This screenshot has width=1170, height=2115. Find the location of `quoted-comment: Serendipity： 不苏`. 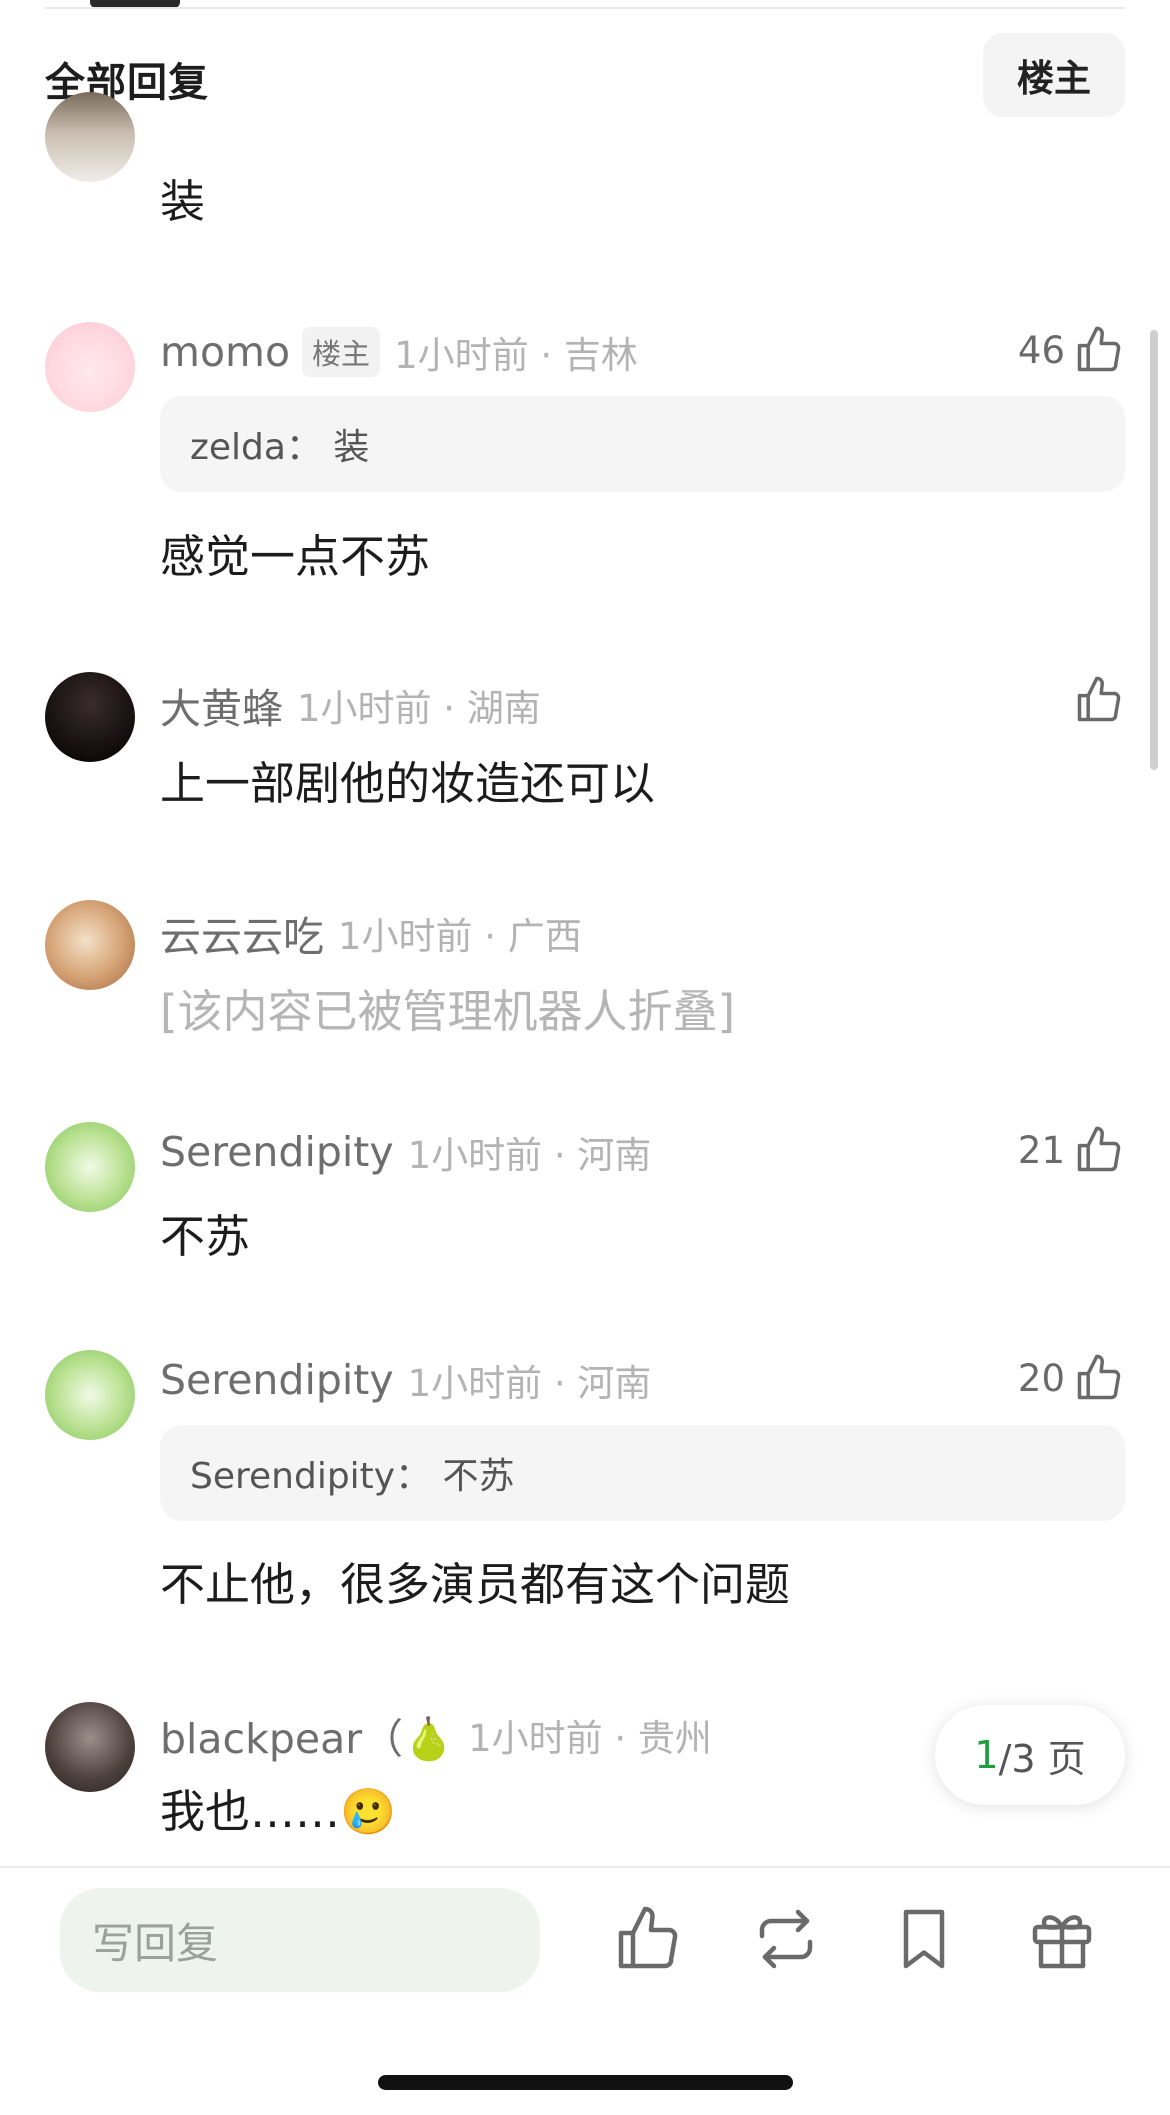

quoted-comment: Serendipity： 不苏 is located at coordinates (642, 1473).